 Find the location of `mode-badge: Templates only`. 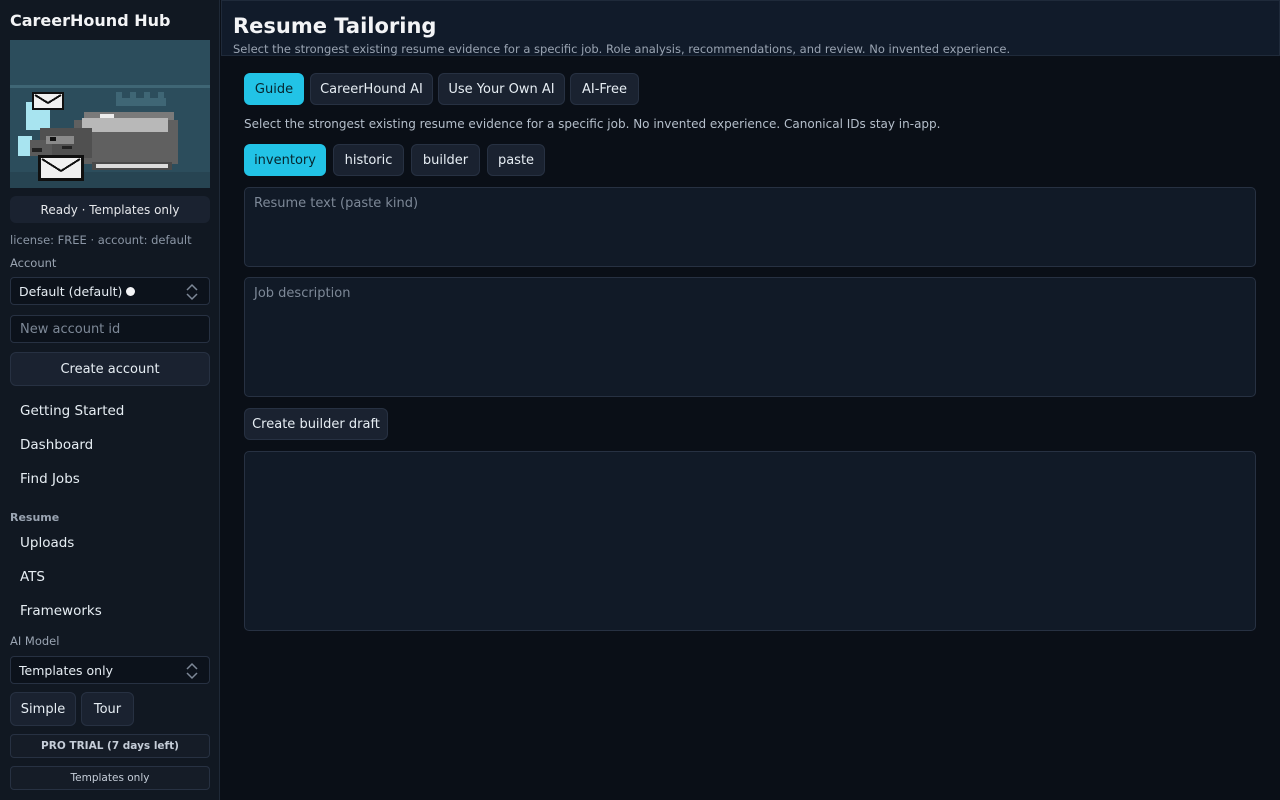

mode-badge: Templates only is located at coordinates (110, 778).